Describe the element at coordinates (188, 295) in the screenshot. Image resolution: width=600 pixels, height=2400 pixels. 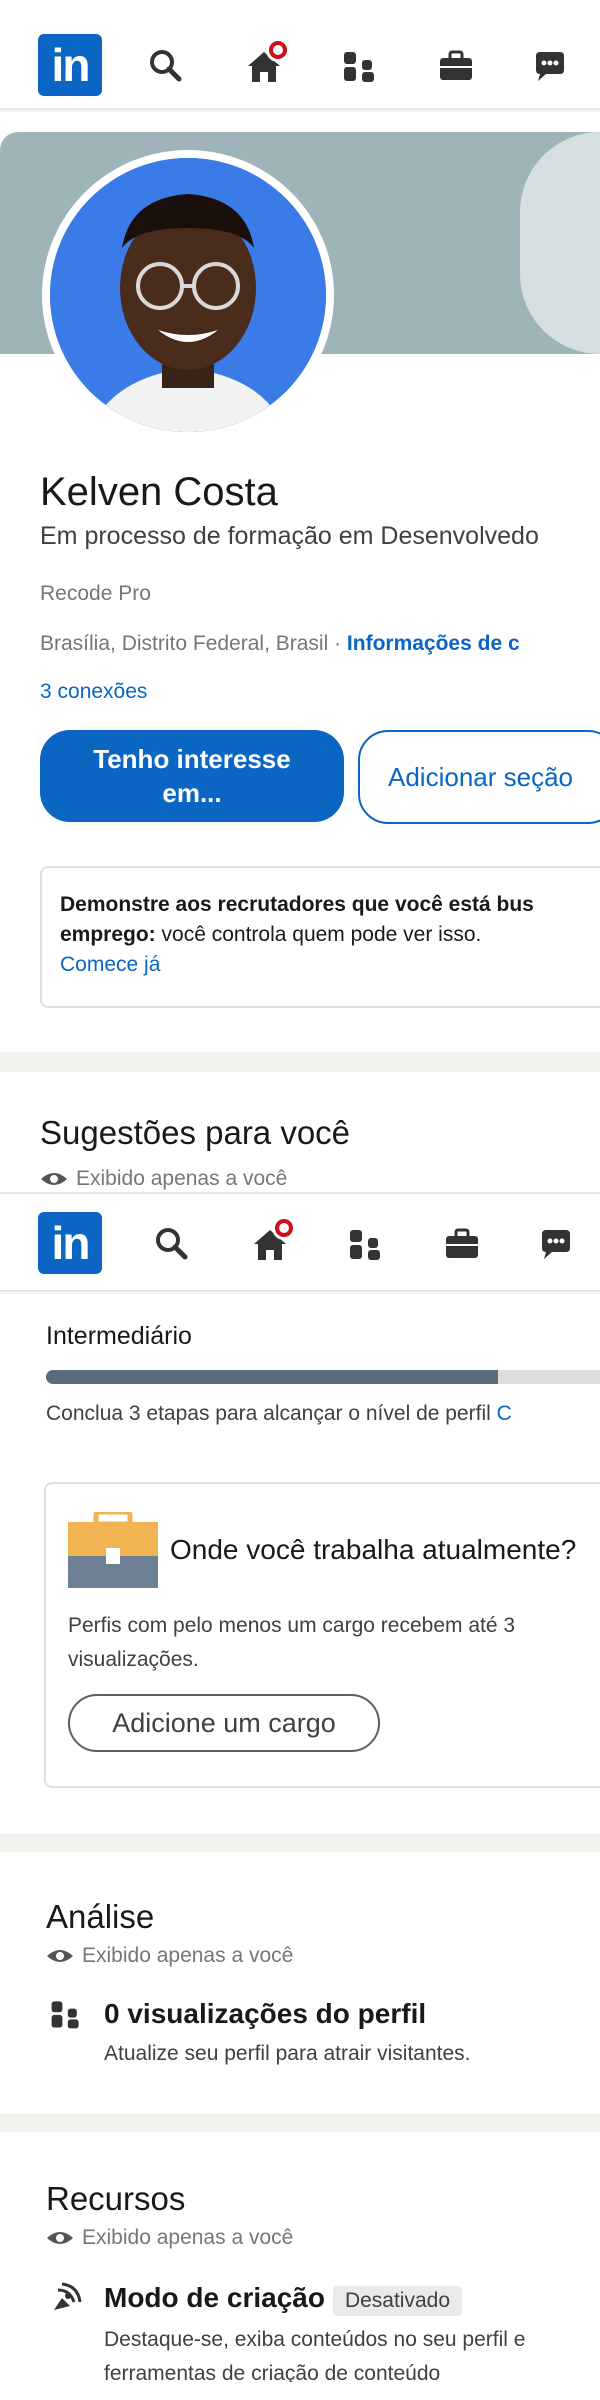
I see `avatar` at that location.